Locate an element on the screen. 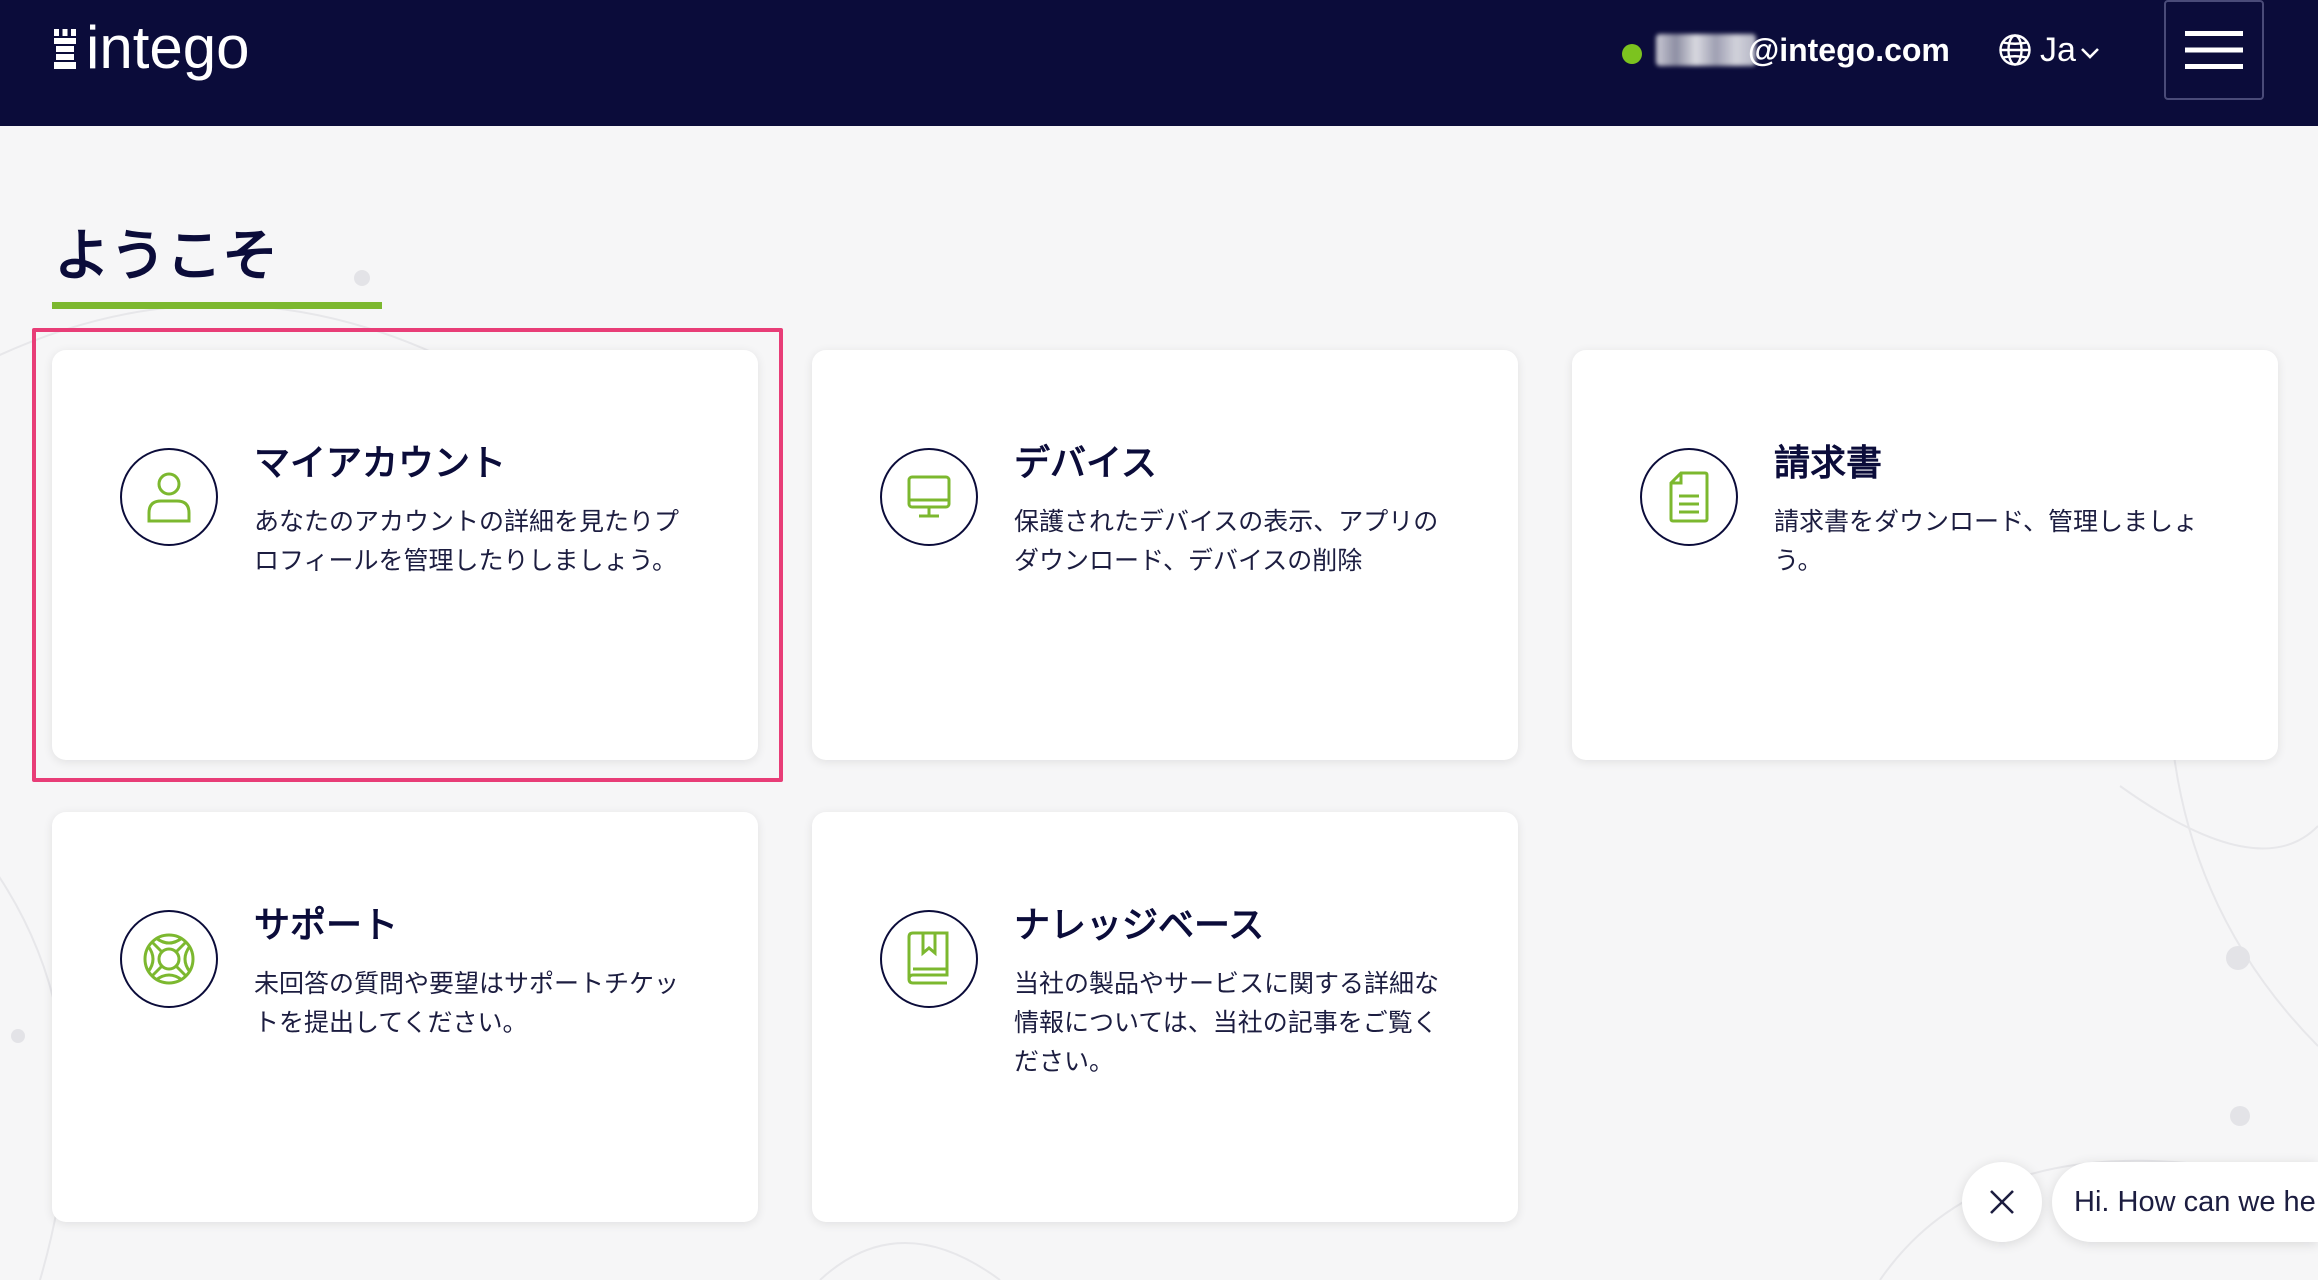 This screenshot has width=2318, height=1280. book-icon is located at coordinates (929, 959).